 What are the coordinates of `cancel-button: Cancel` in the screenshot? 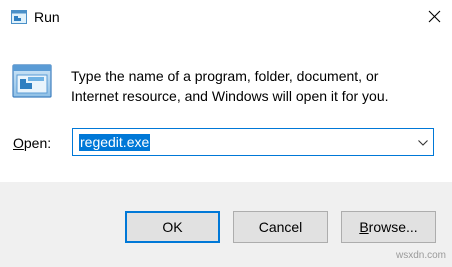 It's located at (280, 227).